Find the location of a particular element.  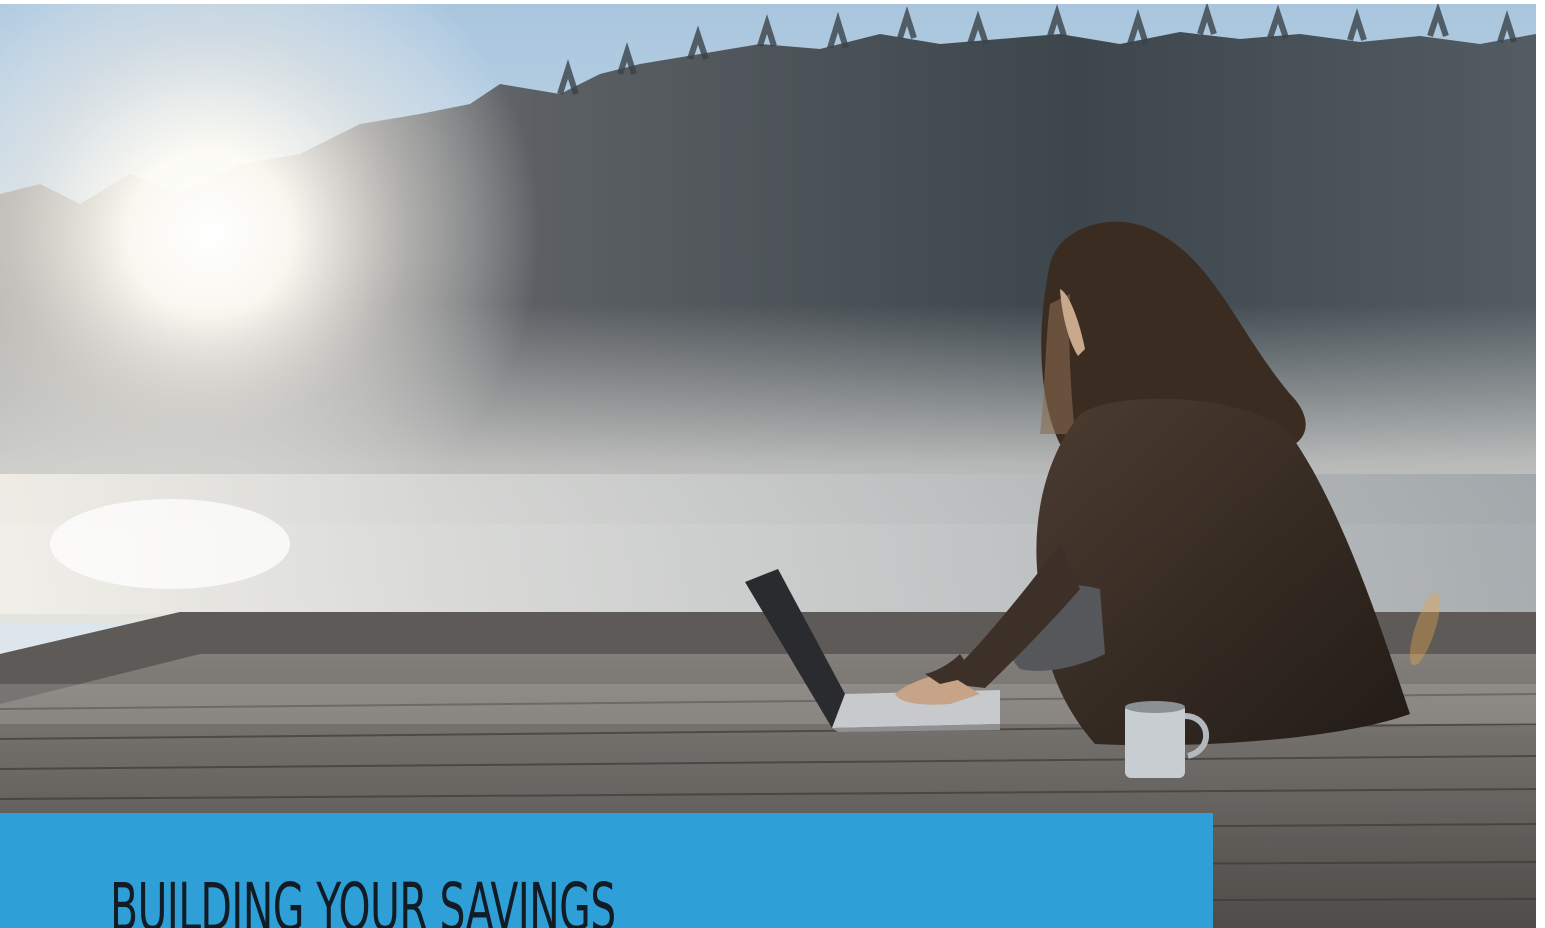

title-banner: BUILDING YOUR SAVINGS is located at coordinates (606, 870).